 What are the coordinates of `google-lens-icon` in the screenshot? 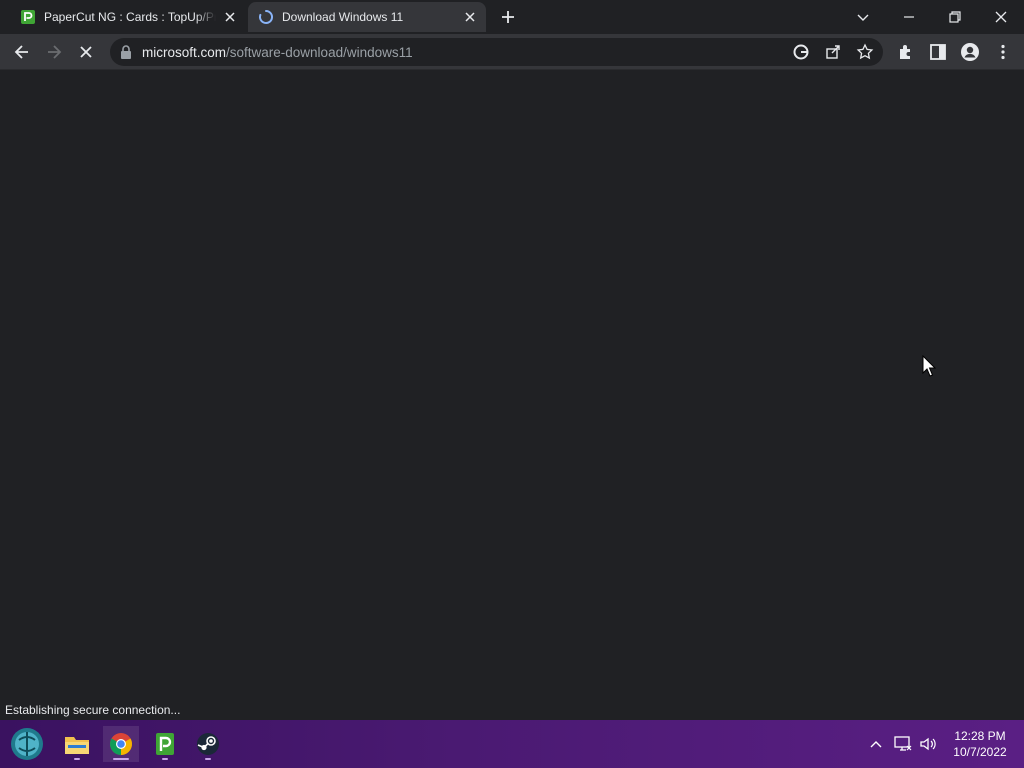 It's located at (801, 52).